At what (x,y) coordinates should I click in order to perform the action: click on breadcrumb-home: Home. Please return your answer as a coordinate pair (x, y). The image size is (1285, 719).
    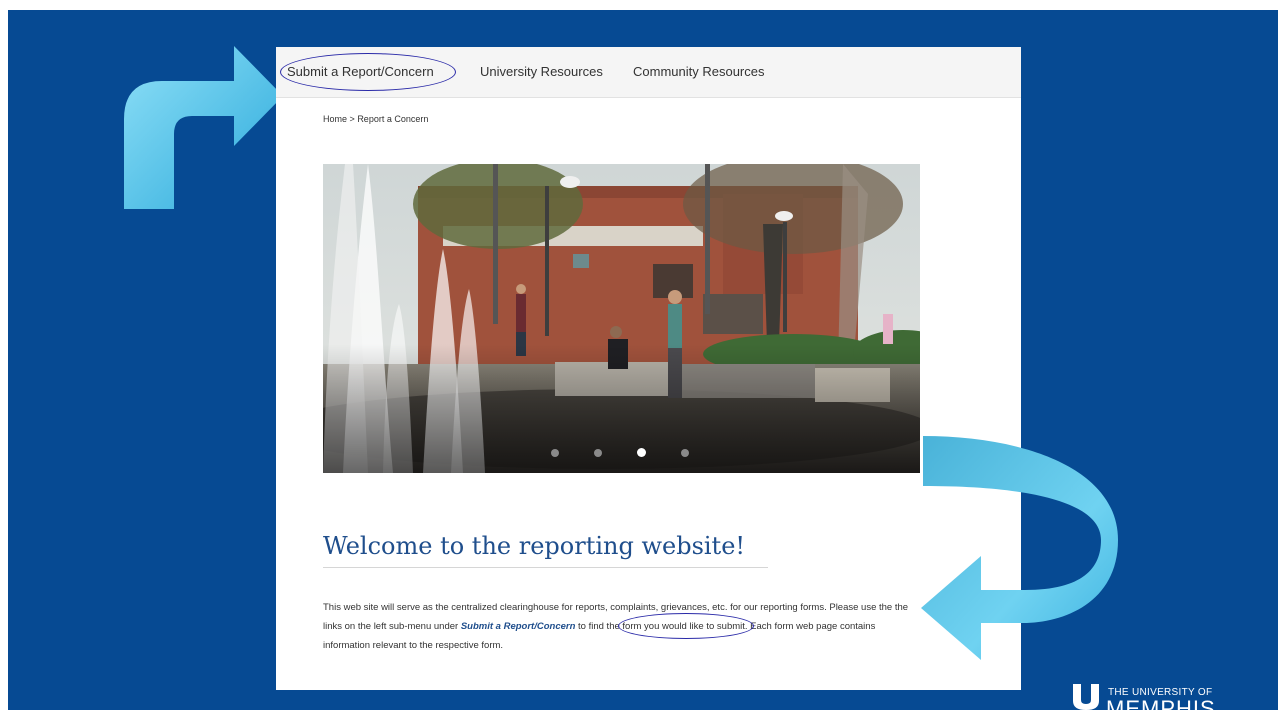
    Looking at the image, I should click on (335, 119).